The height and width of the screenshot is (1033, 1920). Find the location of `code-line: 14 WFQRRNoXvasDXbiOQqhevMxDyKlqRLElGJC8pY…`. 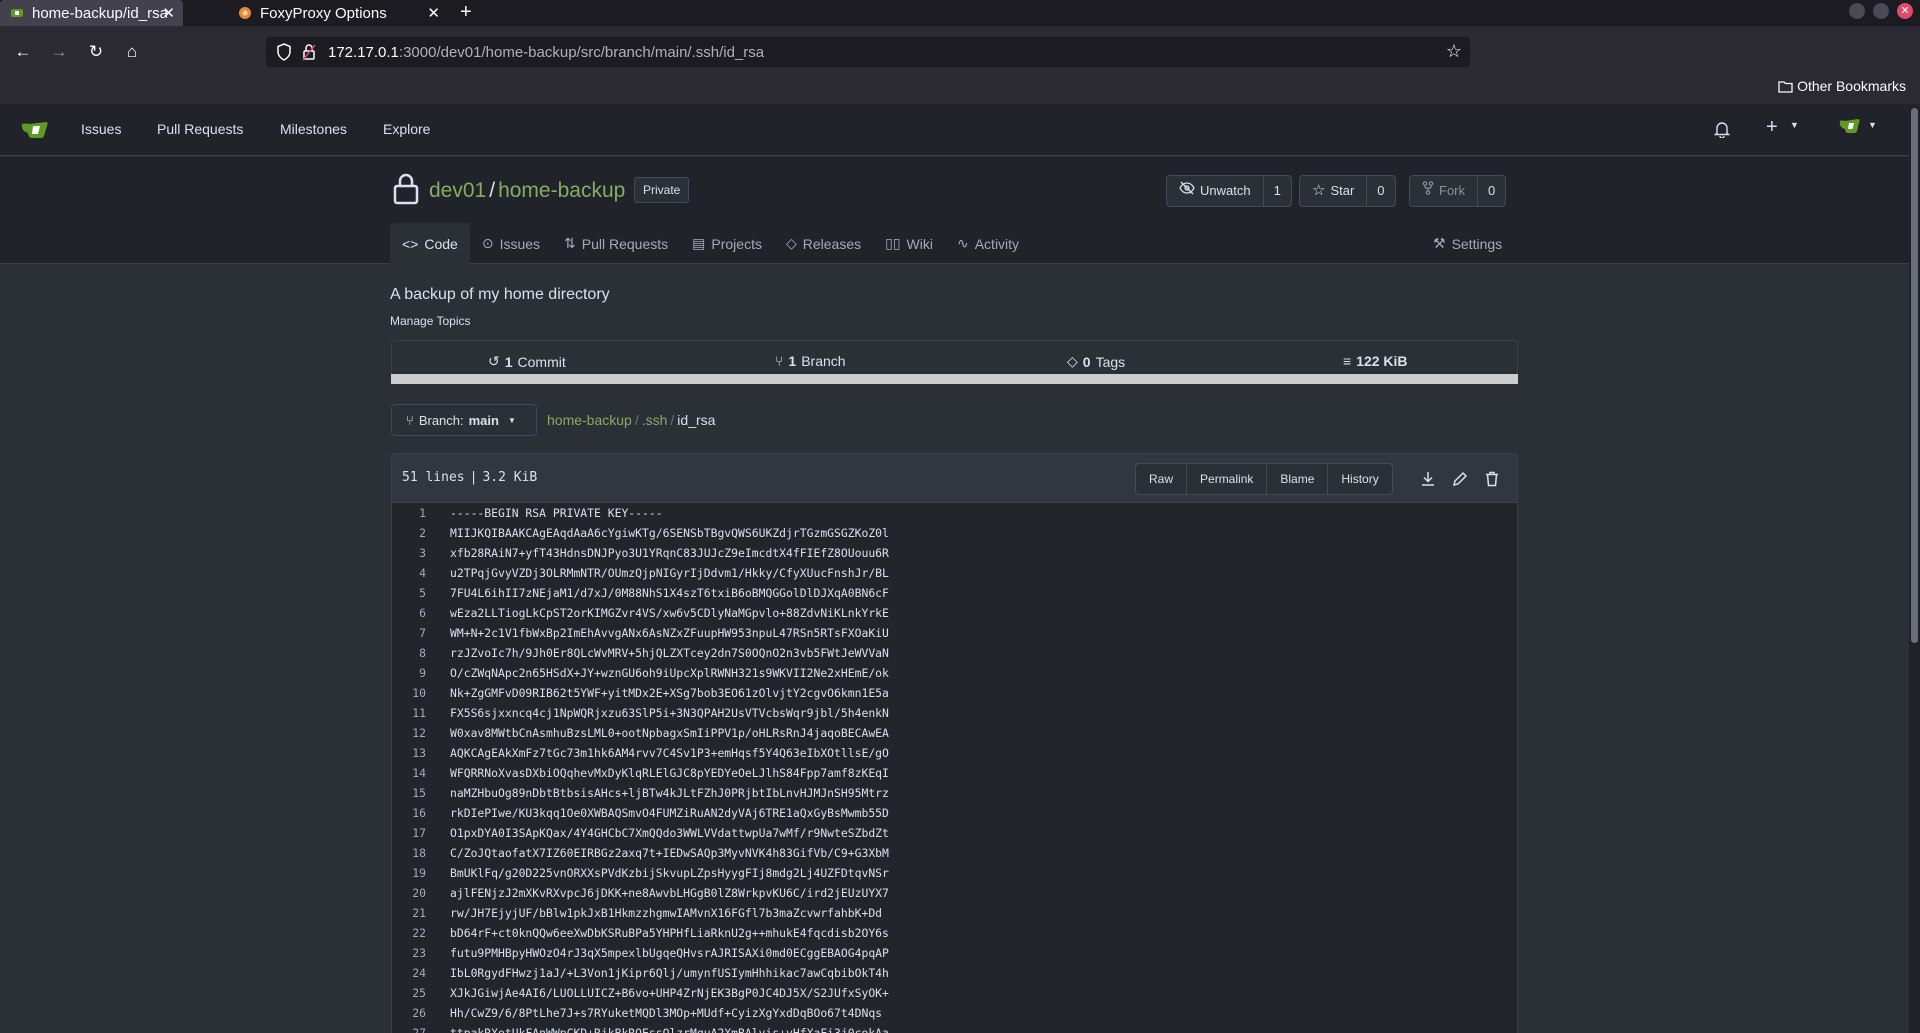

code-line: 14 WFQRRNoXvasDXbiOQqhevMxDyKlqRLElGJC8pY… is located at coordinates (954, 773).